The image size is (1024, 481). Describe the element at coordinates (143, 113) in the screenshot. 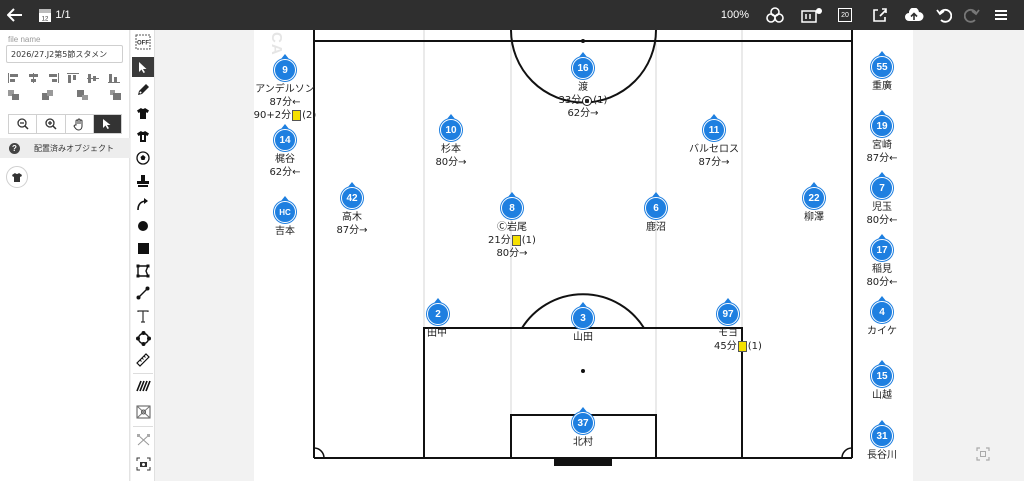

I see `player-shirt-tool` at that location.